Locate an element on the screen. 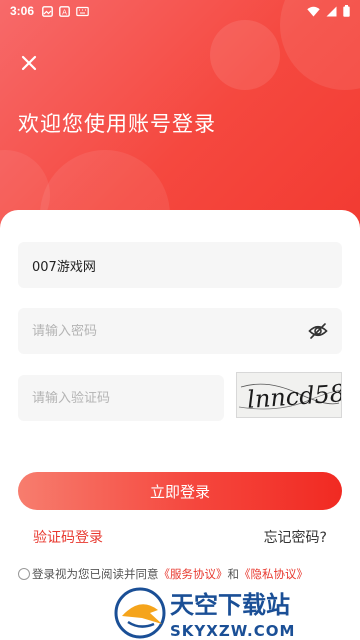 The height and width of the screenshot is (640, 360). captcha-field is located at coordinates (121, 398).